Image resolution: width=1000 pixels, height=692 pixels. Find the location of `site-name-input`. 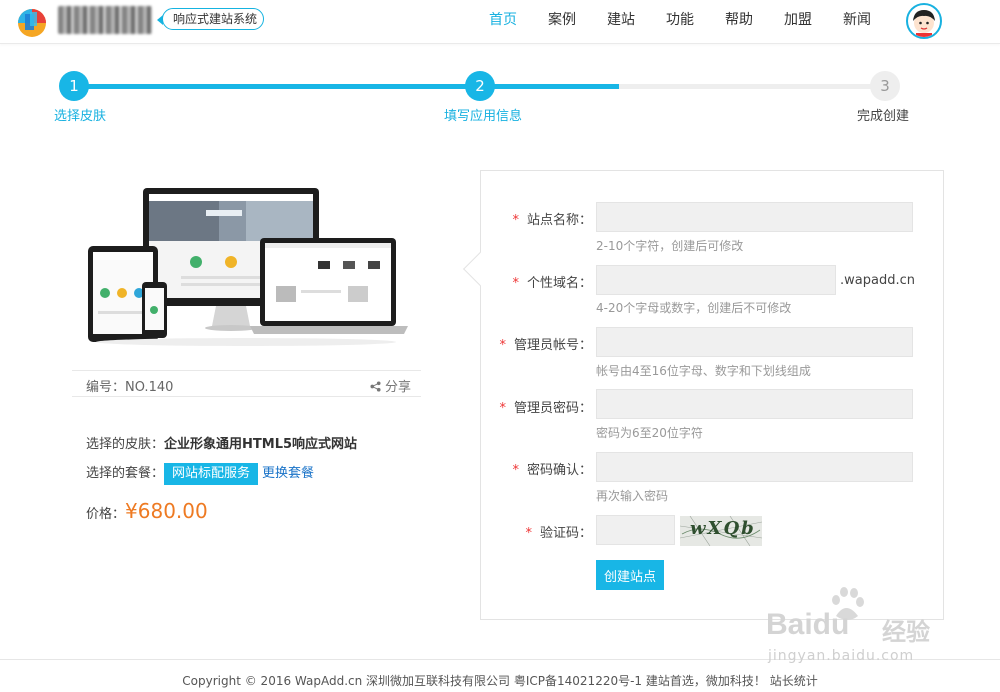

site-name-input is located at coordinates (754, 217).